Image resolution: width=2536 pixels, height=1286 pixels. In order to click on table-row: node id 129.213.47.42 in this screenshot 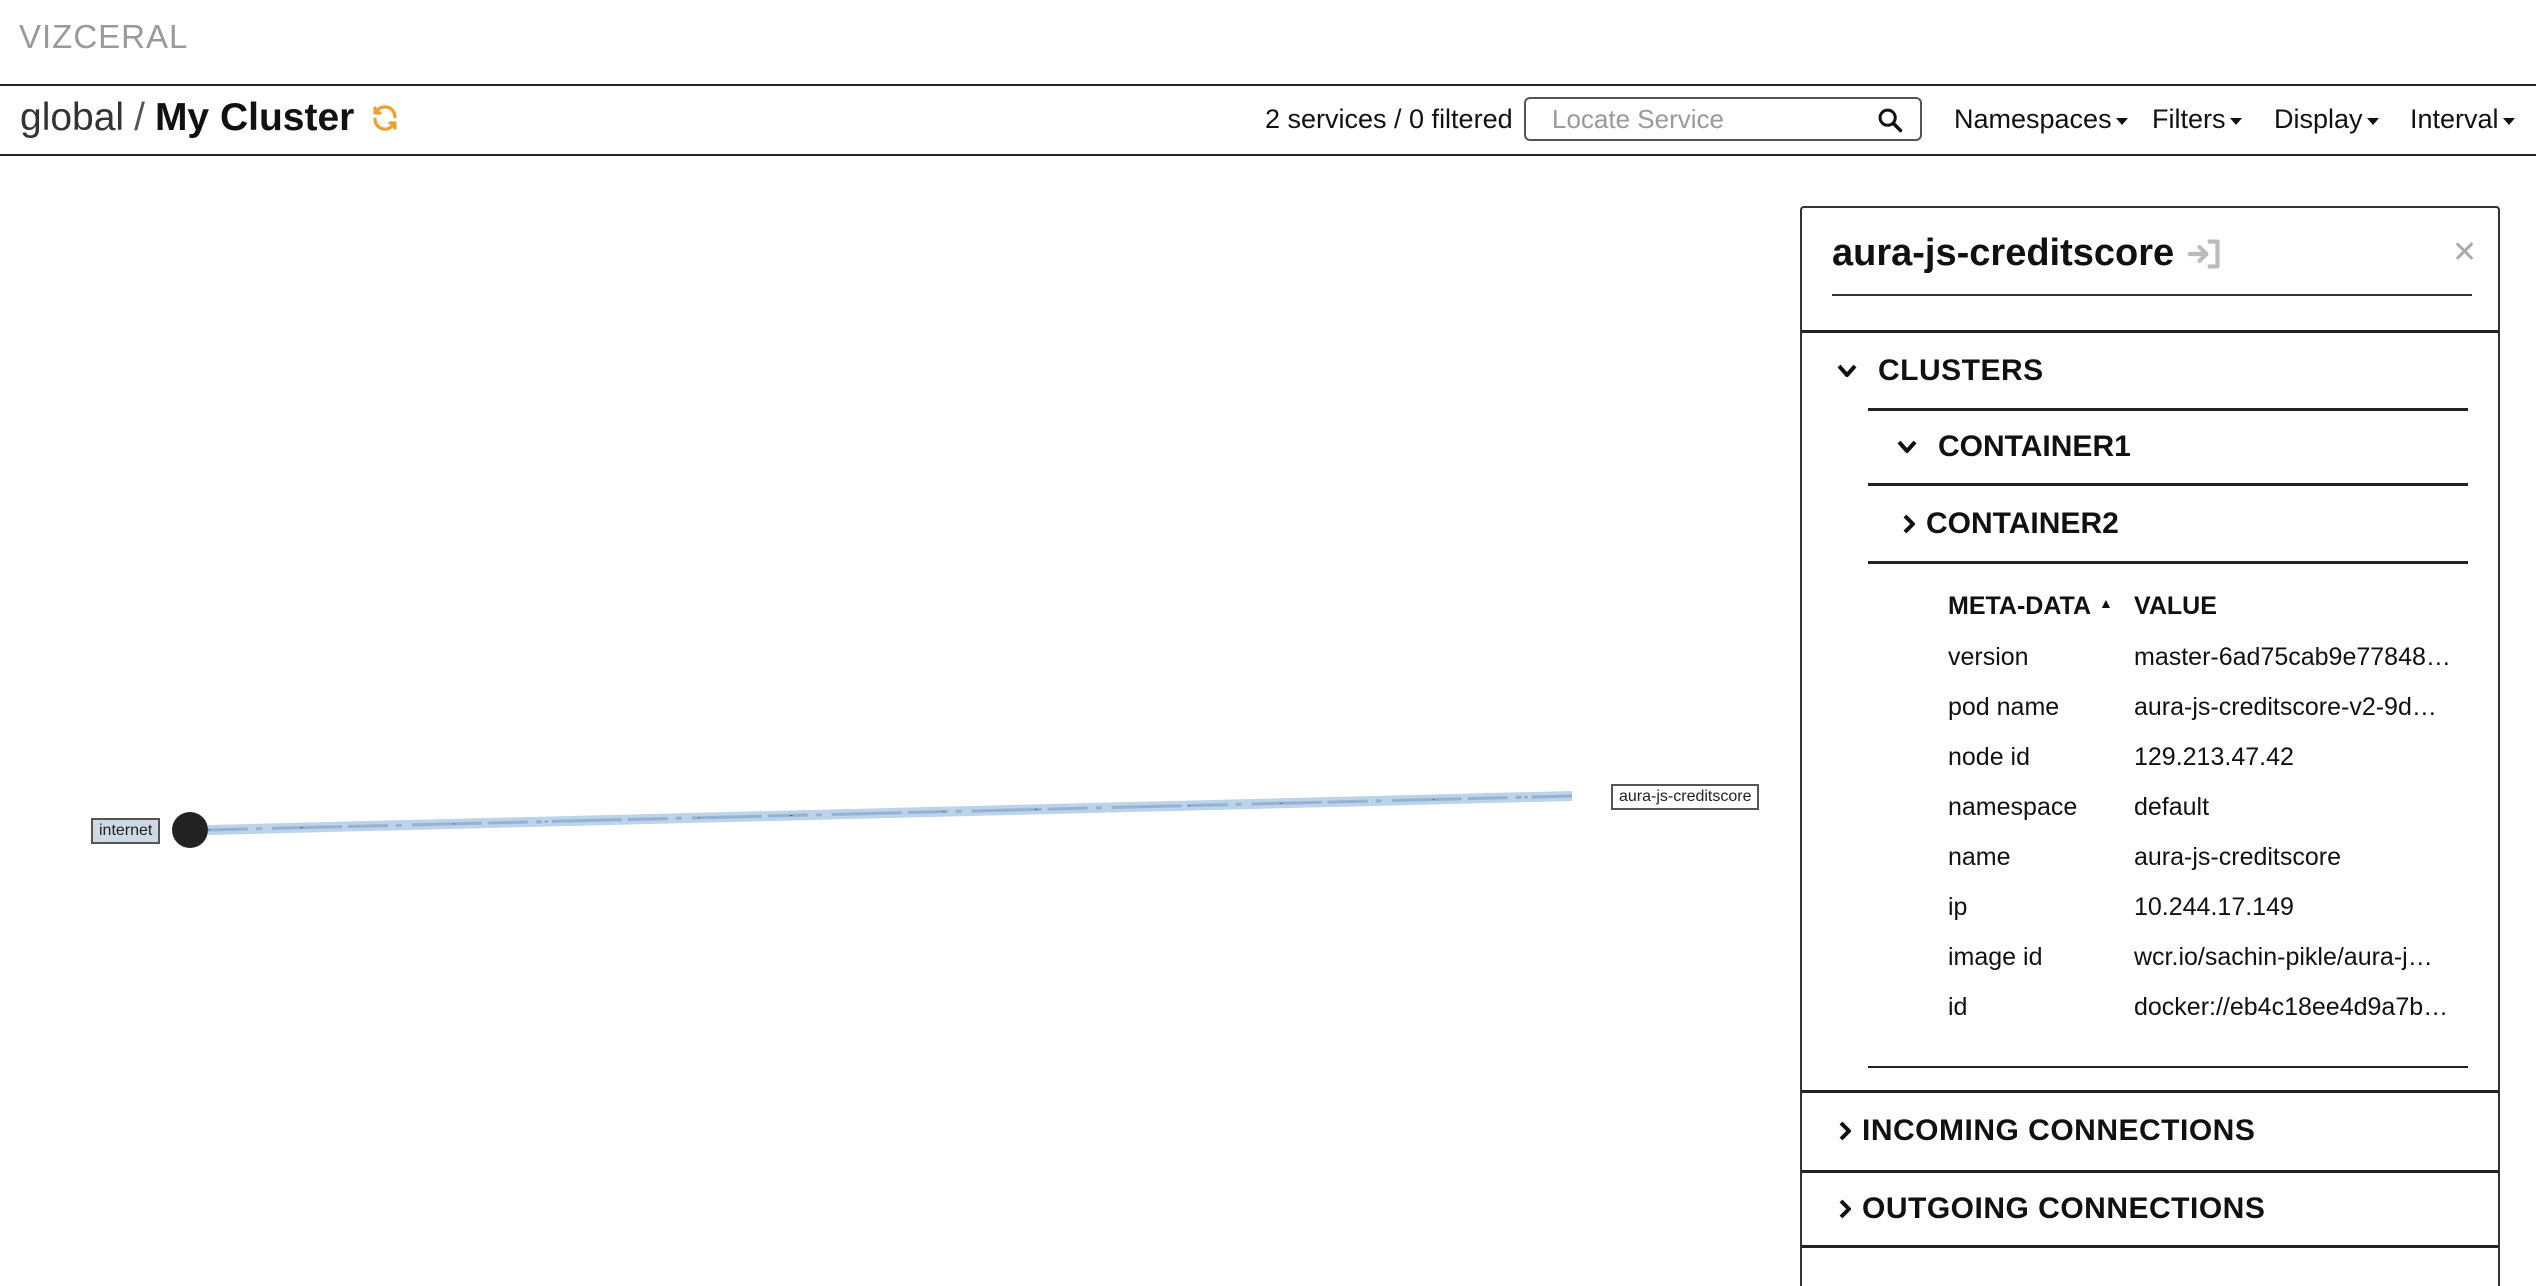, I will do `click(2208, 757)`.